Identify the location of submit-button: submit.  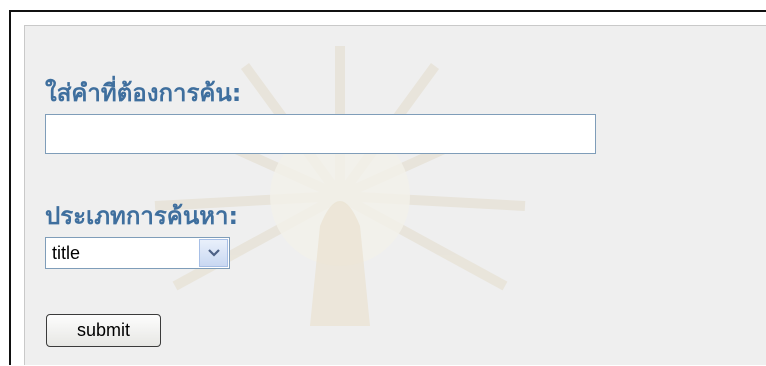
(103, 330).